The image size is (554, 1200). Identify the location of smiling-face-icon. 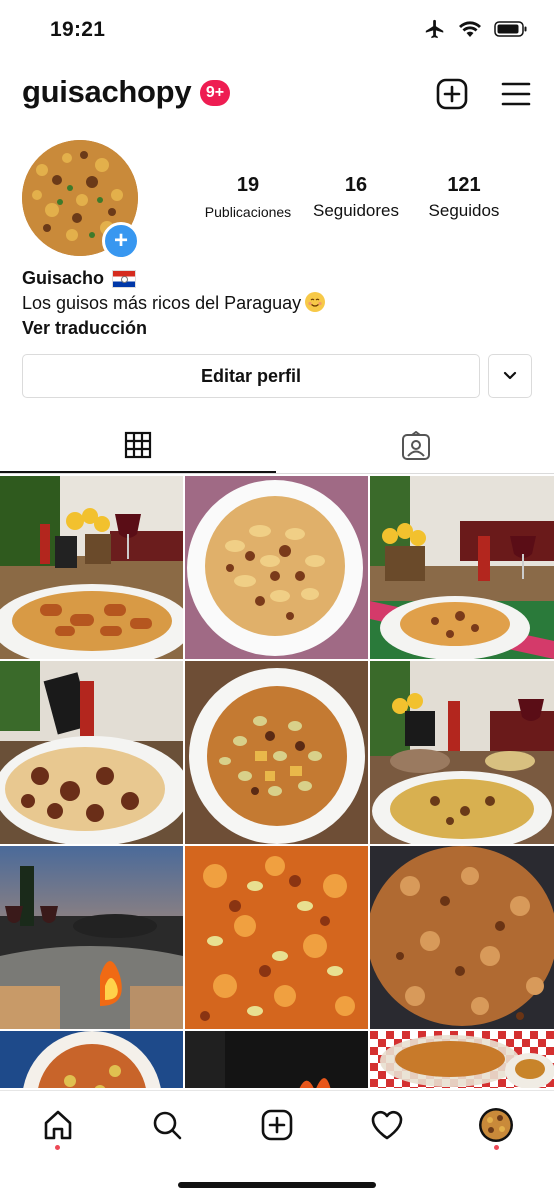
(315, 302).